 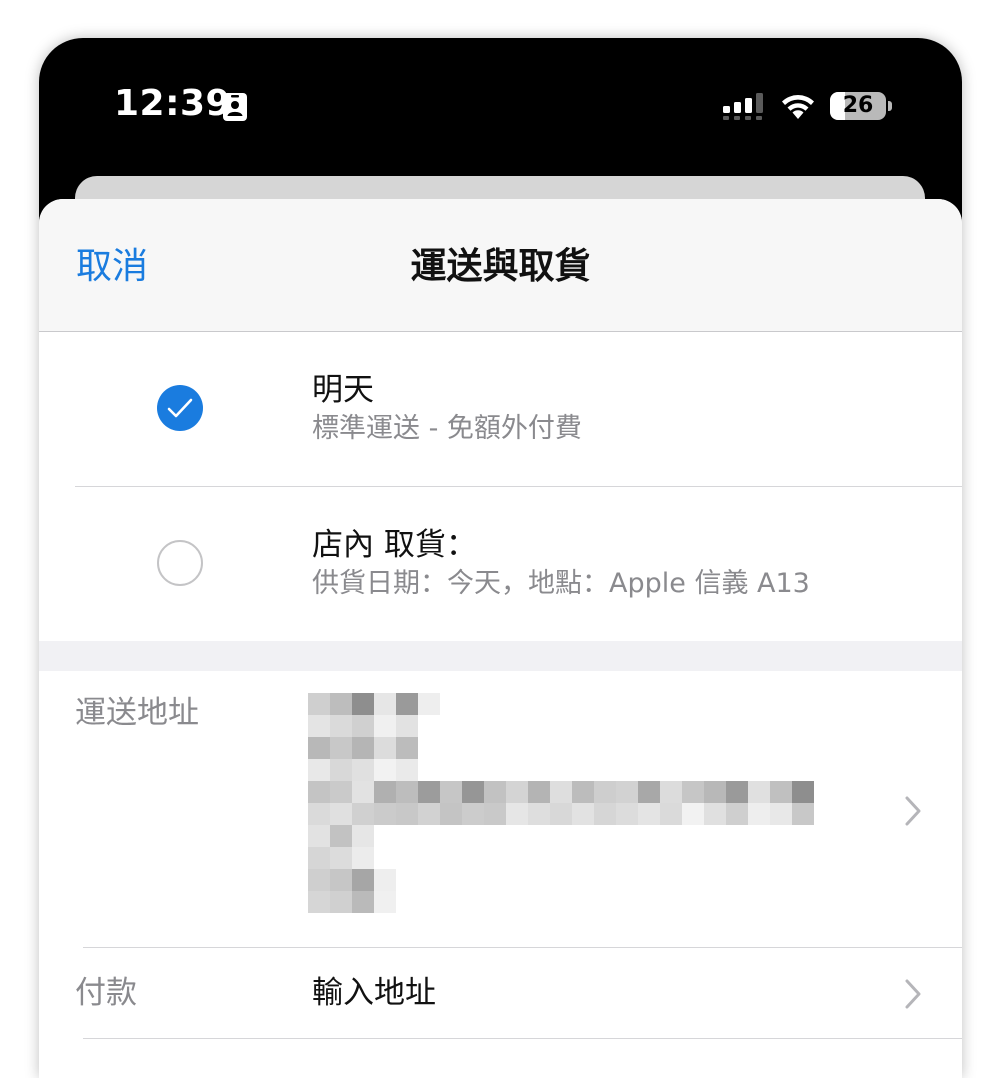 I want to click on delivery-option-store-pickup: 店內 取貨： 供貨日期：今天，地點：Apple 信義 A13, so click(x=500, y=564).